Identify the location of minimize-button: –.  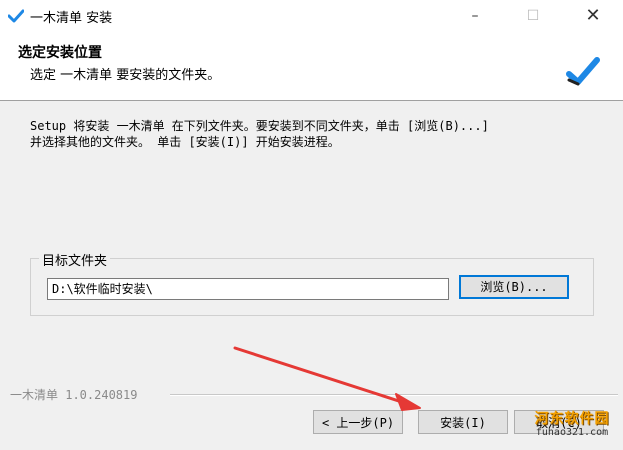
(475, 16).